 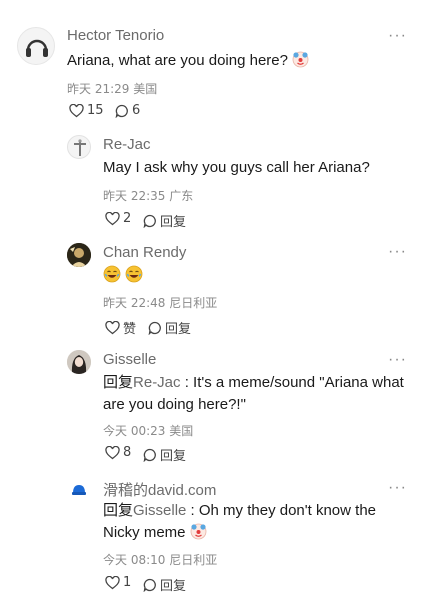 I want to click on author-name: Re-Jac, so click(x=127, y=144).